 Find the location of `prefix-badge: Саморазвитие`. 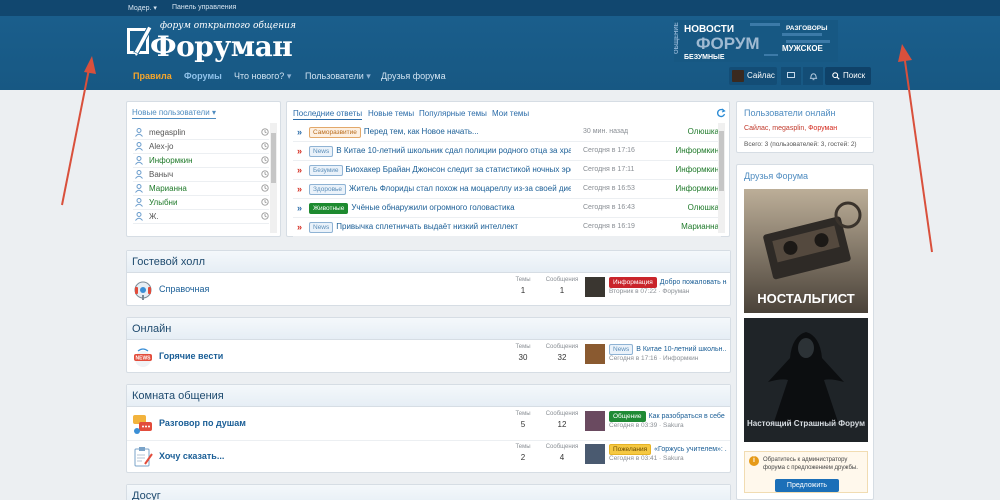

prefix-badge: Саморазвитие is located at coordinates (335, 132).